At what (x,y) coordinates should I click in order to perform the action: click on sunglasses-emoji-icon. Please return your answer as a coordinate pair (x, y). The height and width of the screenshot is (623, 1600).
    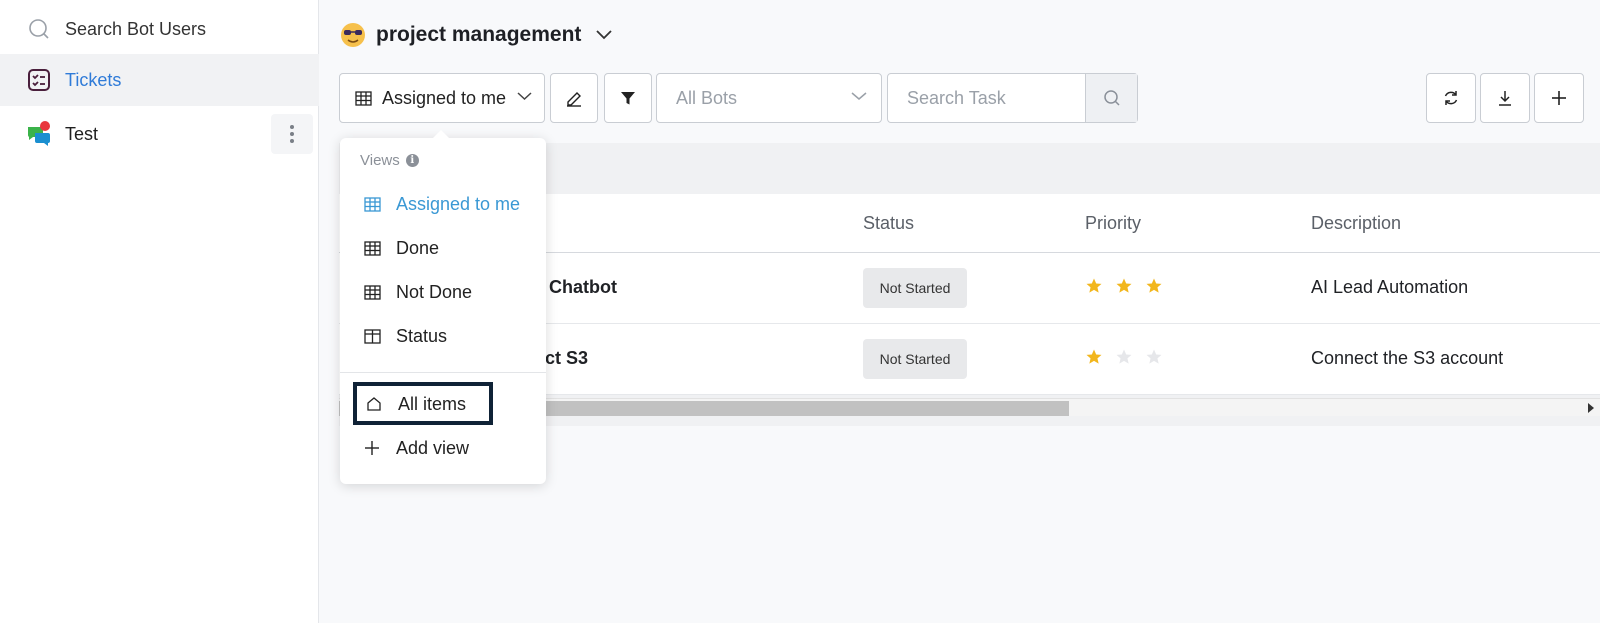
    Looking at the image, I should click on (353, 35).